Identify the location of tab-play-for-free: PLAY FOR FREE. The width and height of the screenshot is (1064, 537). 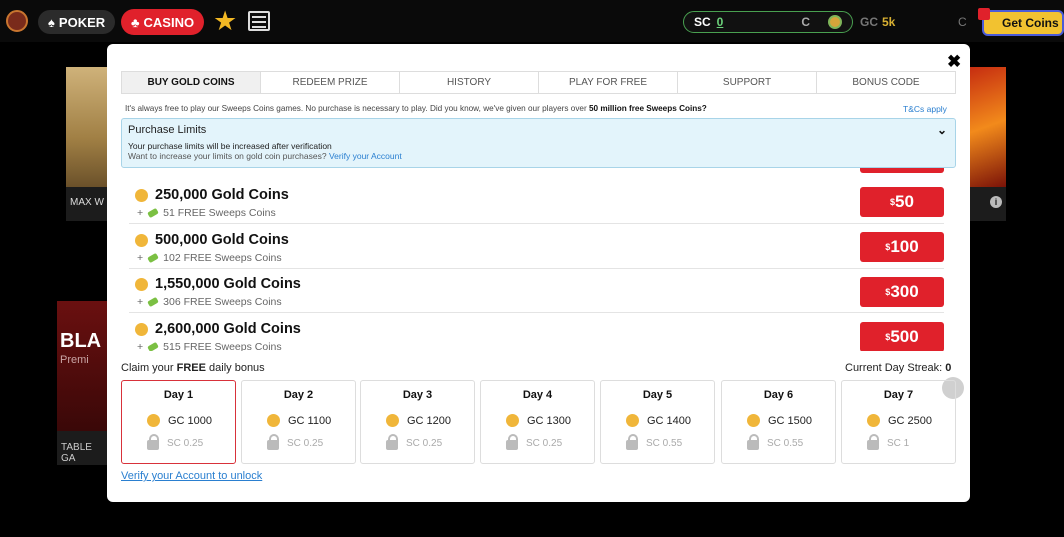
(608, 82).